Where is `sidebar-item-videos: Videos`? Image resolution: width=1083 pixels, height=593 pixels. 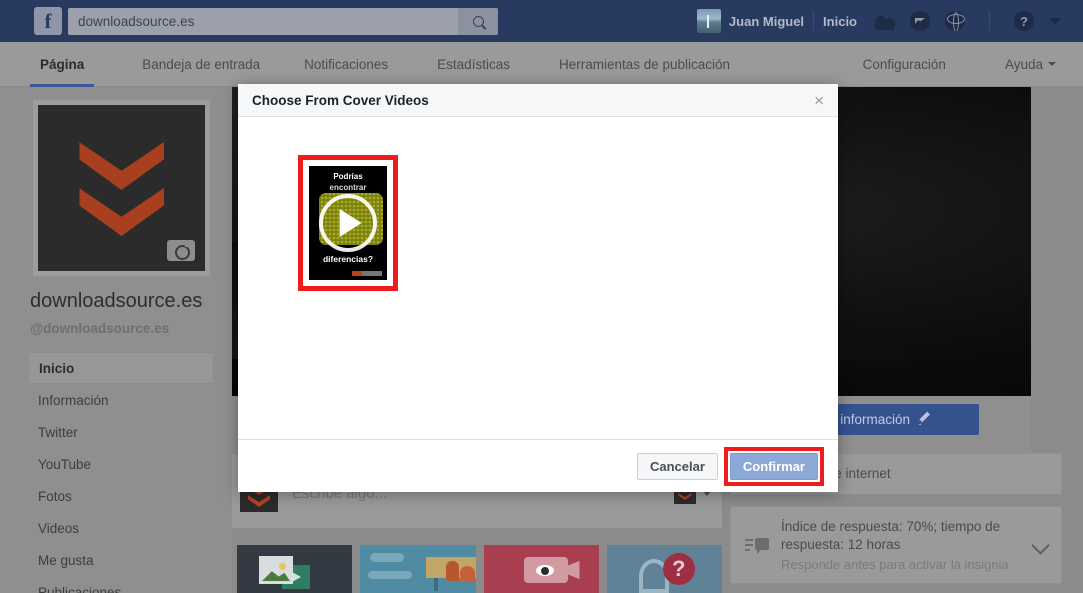 sidebar-item-videos: Videos is located at coordinates (121, 528).